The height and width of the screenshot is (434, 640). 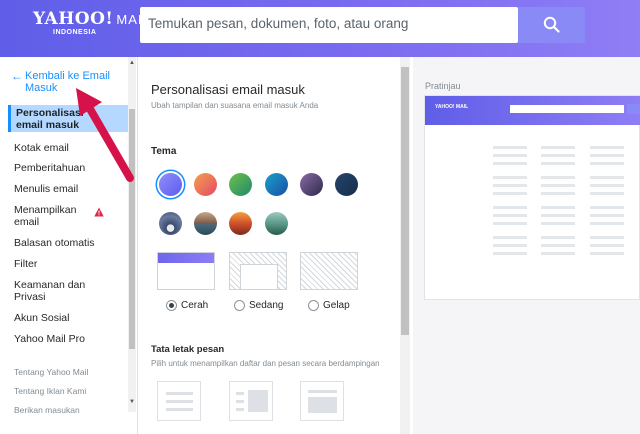 I want to click on sidebar-item-compose: Menulis email, so click(x=46, y=189).